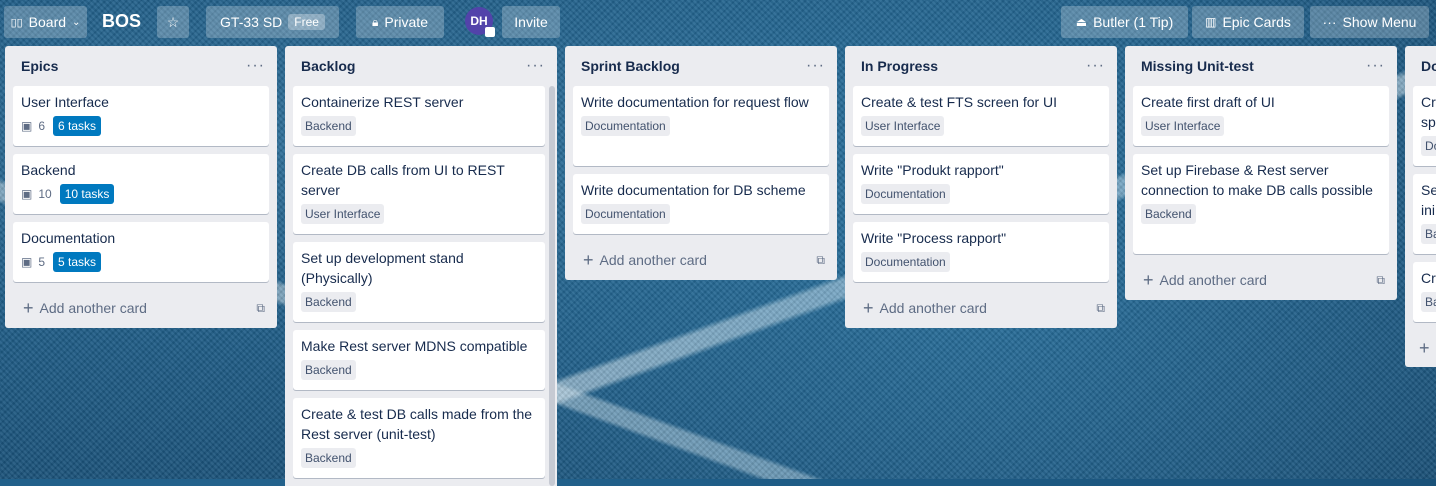 This screenshot has width=1436, height=486. I want to click on ellipsis-icon: ···, so click(1329, 22).